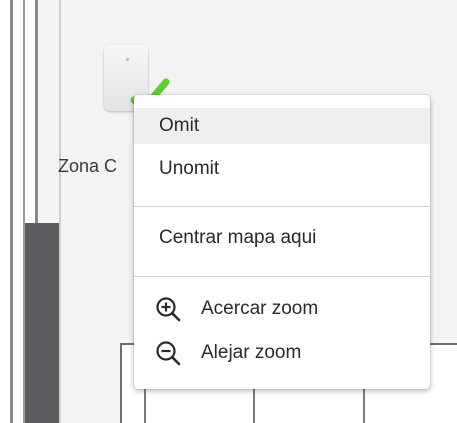 This screenshot has width=457, height=423. Describe the element at coordinates (60, 211) in the screenshot. I see `wall-line` at that location.